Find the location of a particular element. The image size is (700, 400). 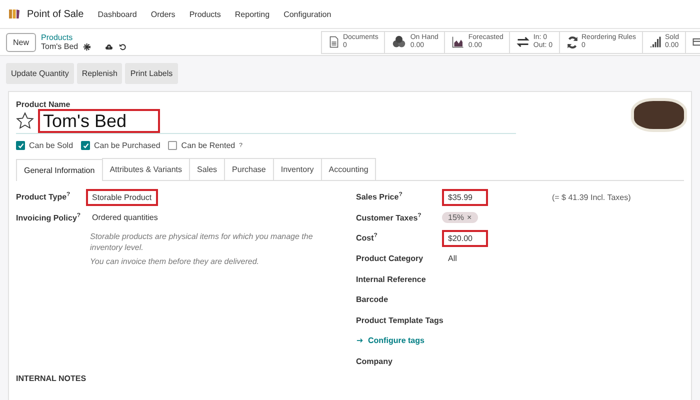

action-button: Print Labels is located at coordinates (151, 73).